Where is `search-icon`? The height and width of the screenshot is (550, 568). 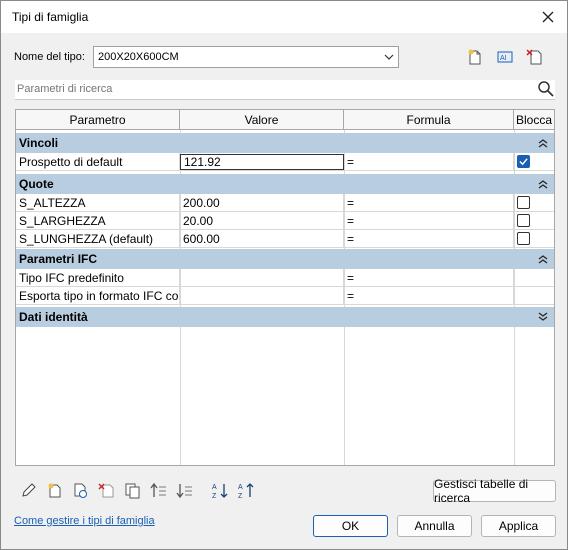 search-icon is located at coordinates (546, 89).